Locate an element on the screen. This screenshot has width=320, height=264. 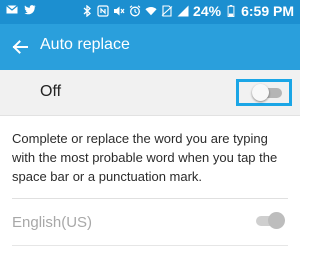
status-time: 6:59 PM is located at coordinates (267, 11).